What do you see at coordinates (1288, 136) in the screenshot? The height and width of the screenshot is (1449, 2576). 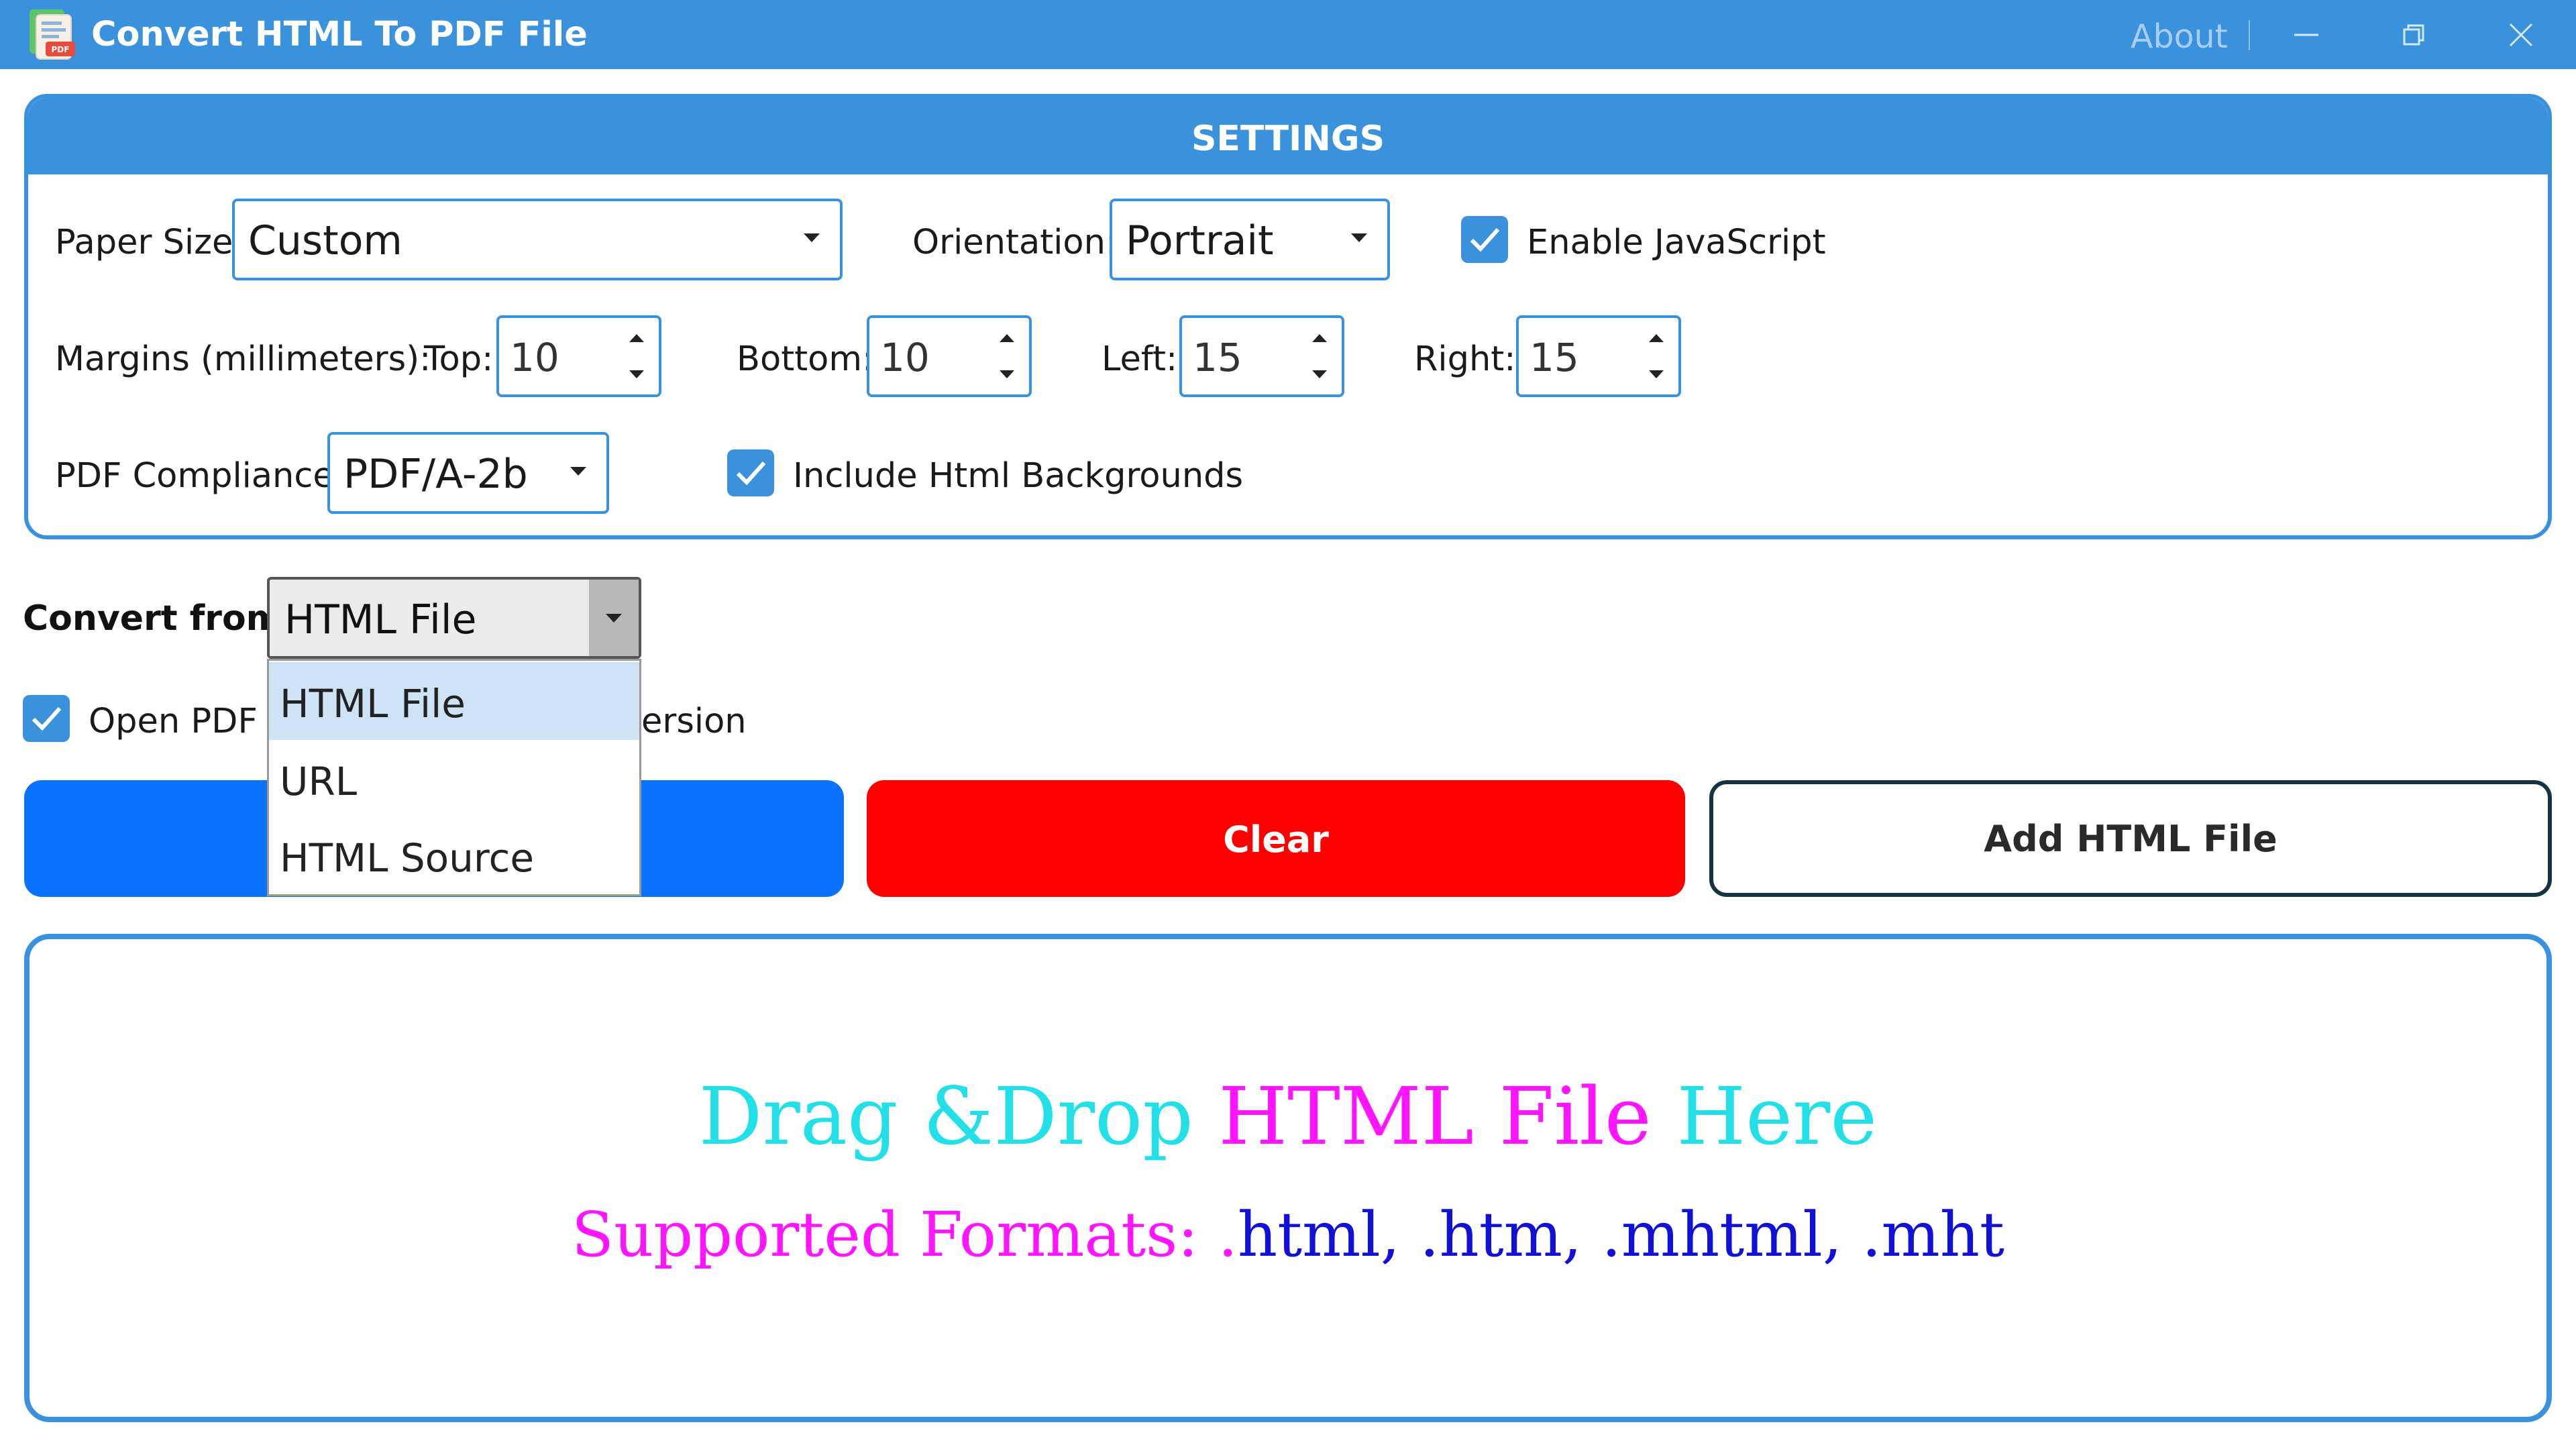 I see `settings-header: SETTINGS` at bounding box center [1288, 136].